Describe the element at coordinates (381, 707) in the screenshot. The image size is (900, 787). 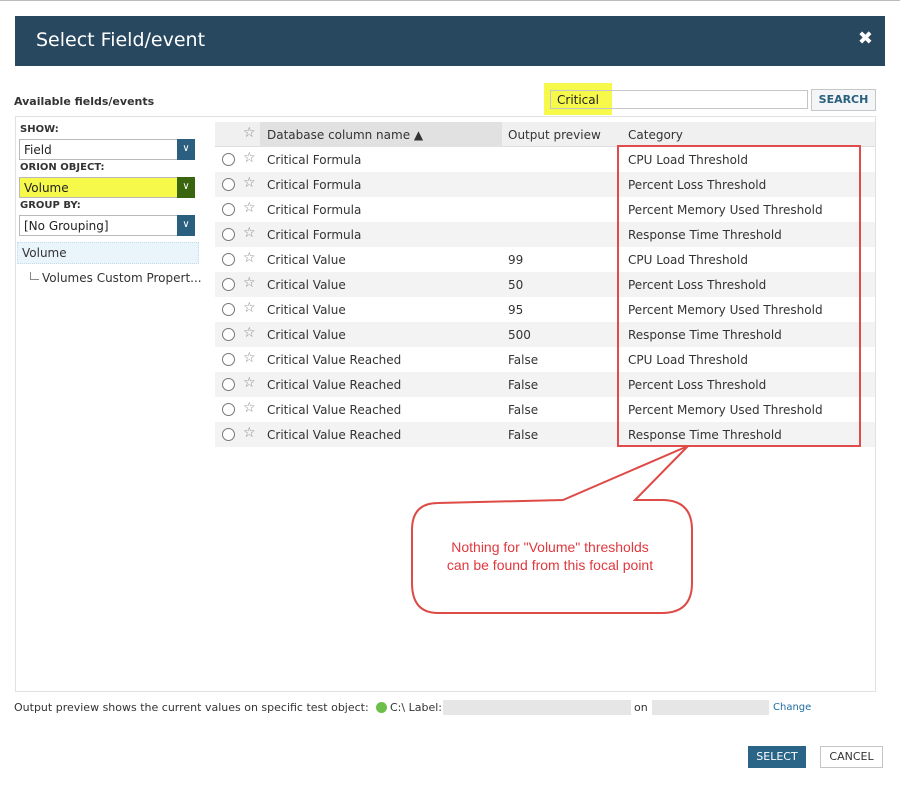
I see `status-ok-icon` at that location.